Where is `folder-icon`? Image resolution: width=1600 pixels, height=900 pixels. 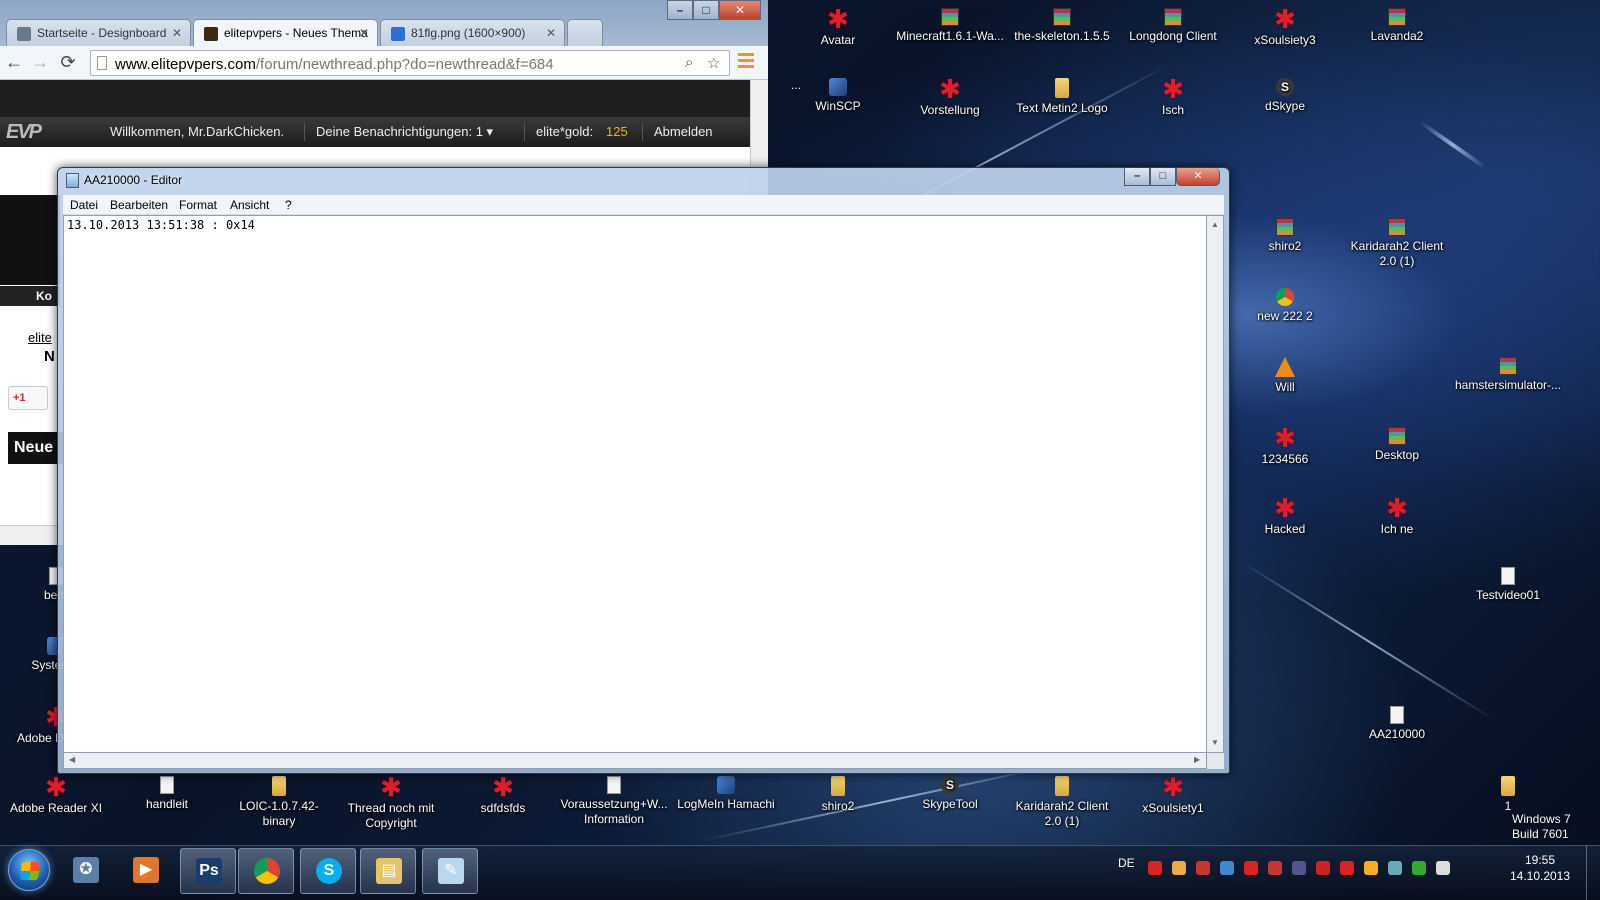
folder-icon is located at coordinates (1062, 786).